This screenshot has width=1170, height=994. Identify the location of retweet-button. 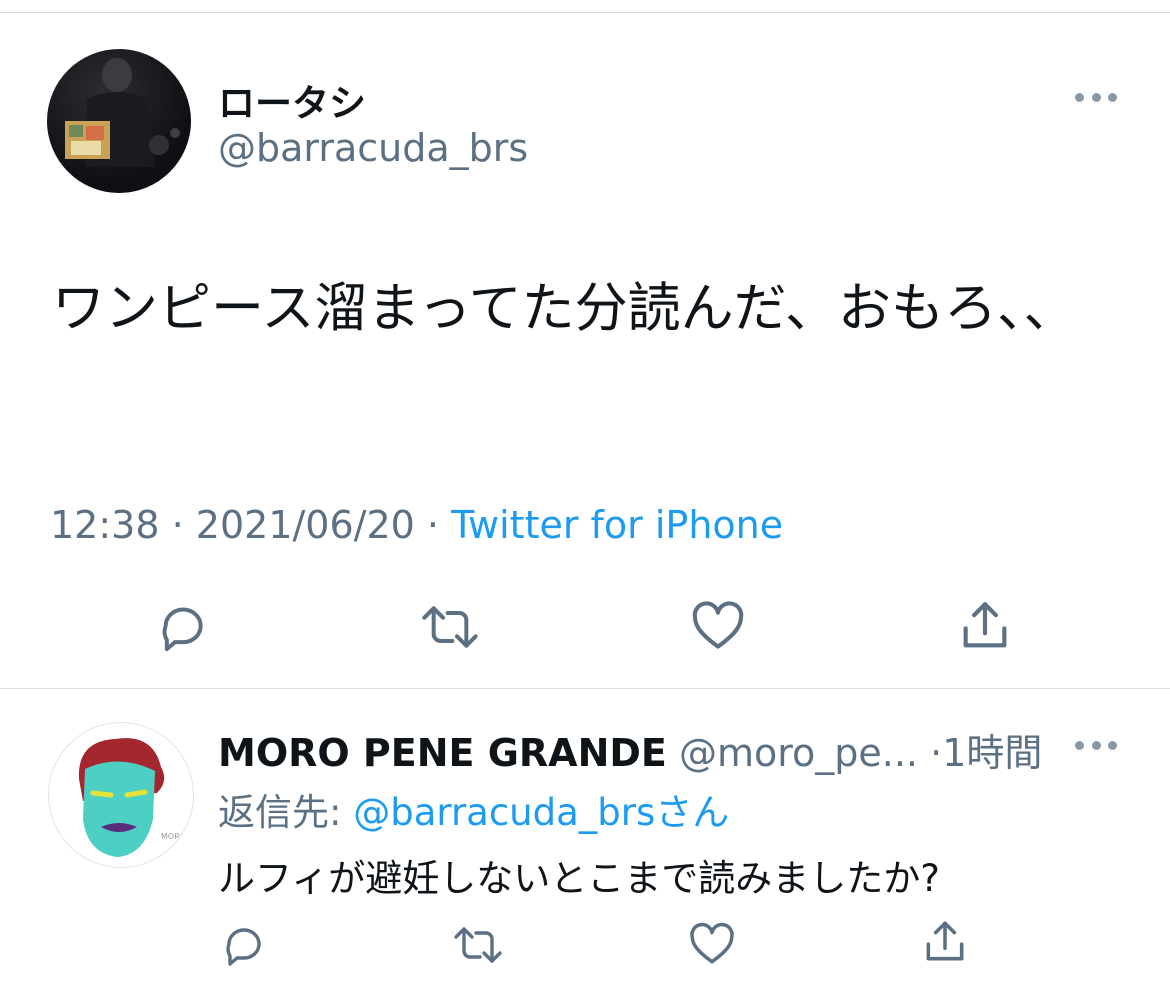
(450, 627).